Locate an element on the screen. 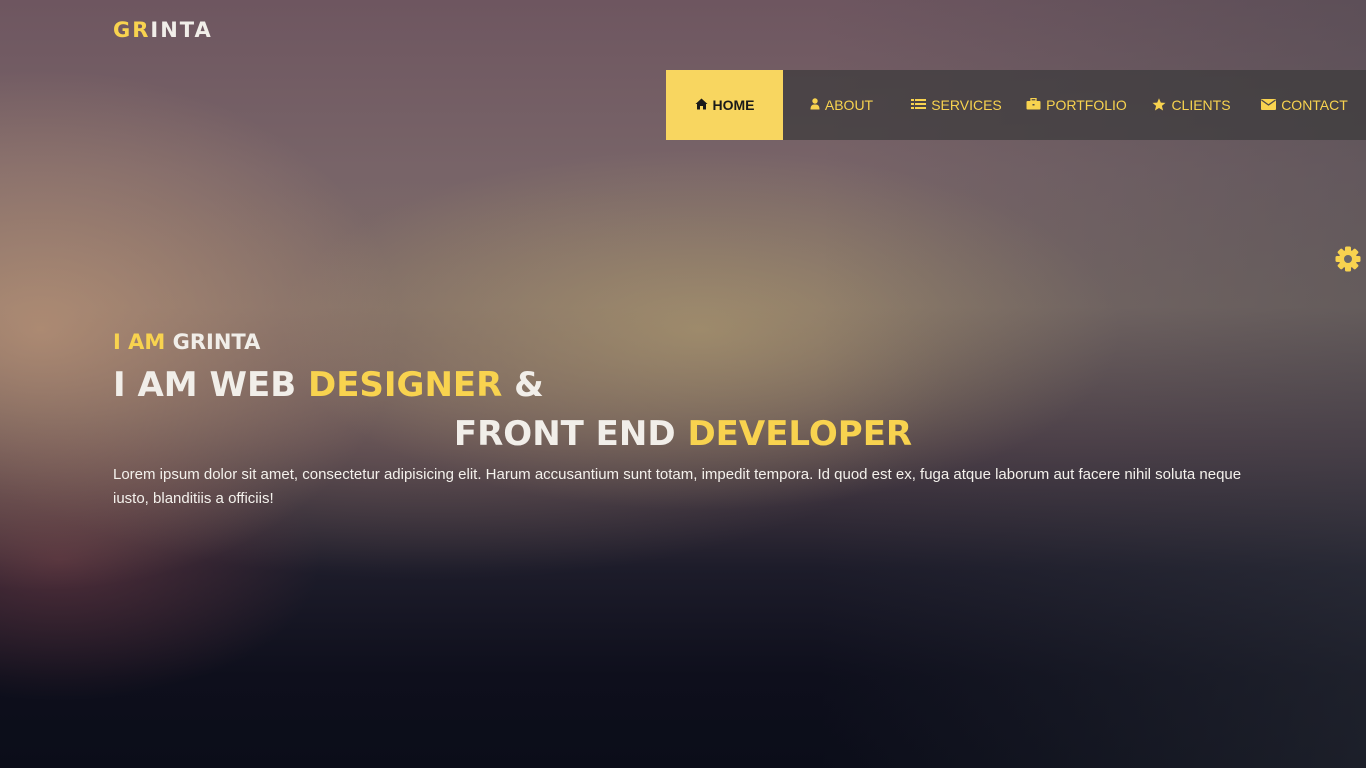  user-icon is located at coordinates (815, 105).